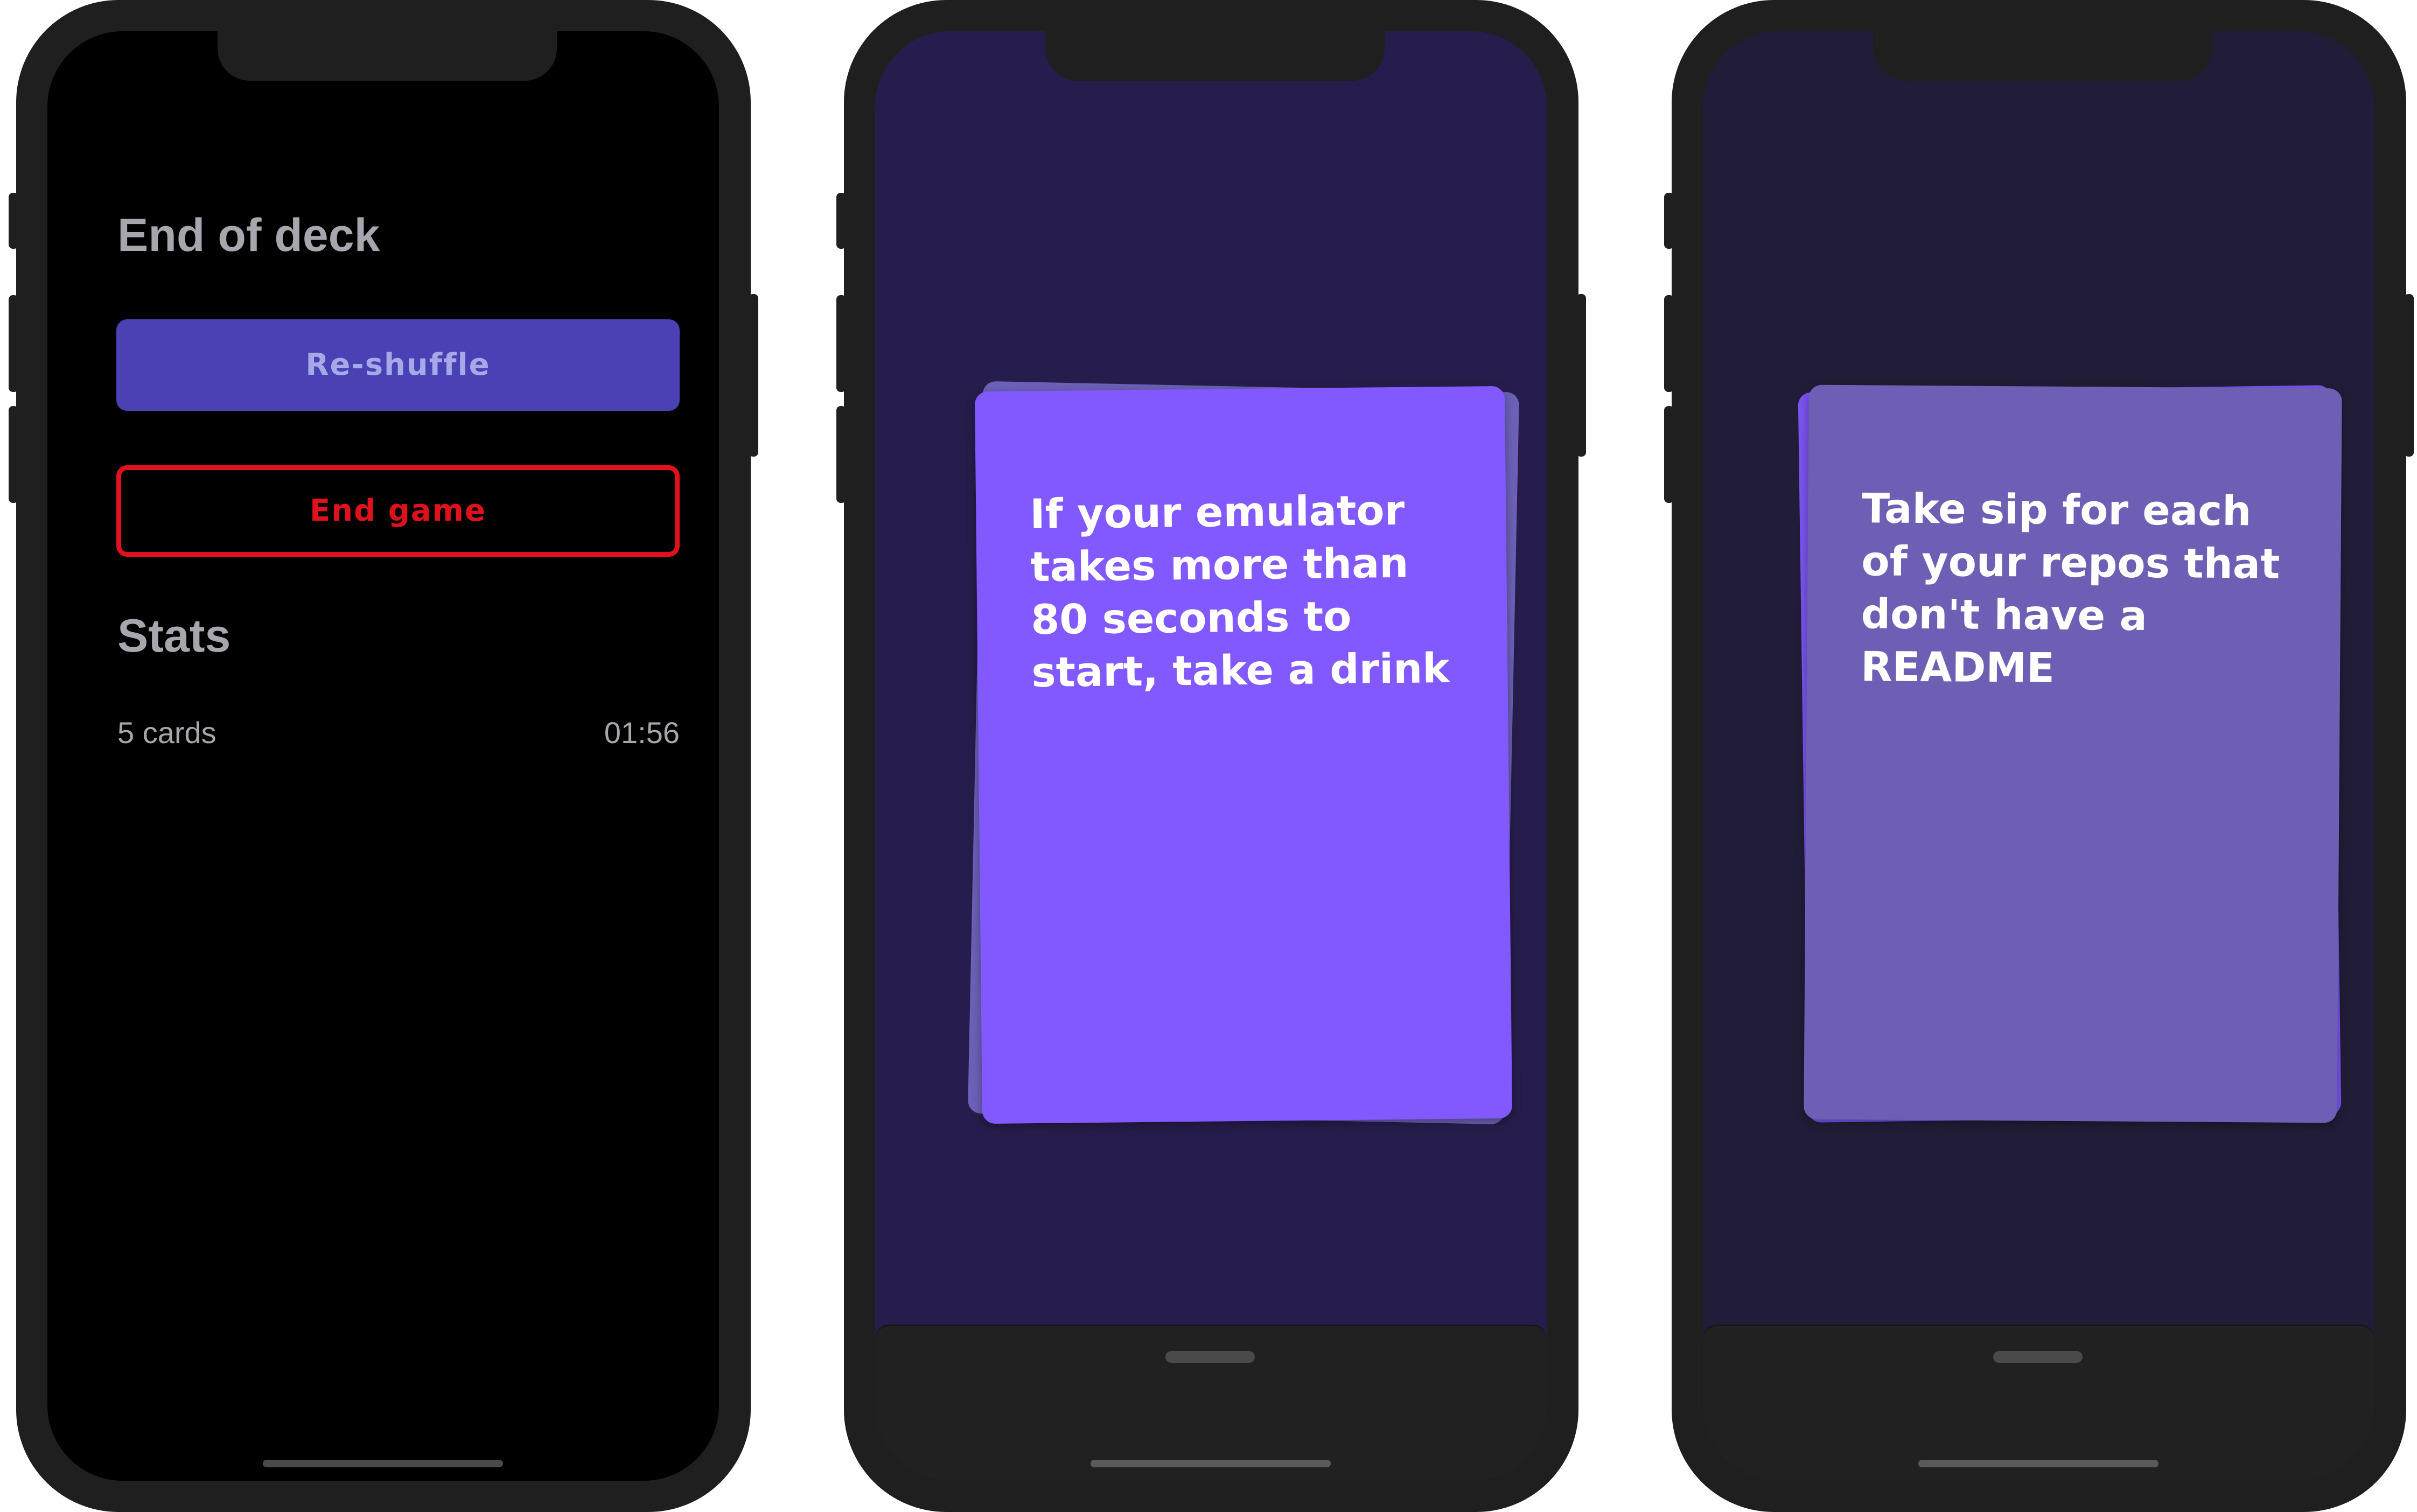  Describe the element at coordinates (166, 733) in the screenshot. I see `stats-cards-count: 5 cards` at that location.